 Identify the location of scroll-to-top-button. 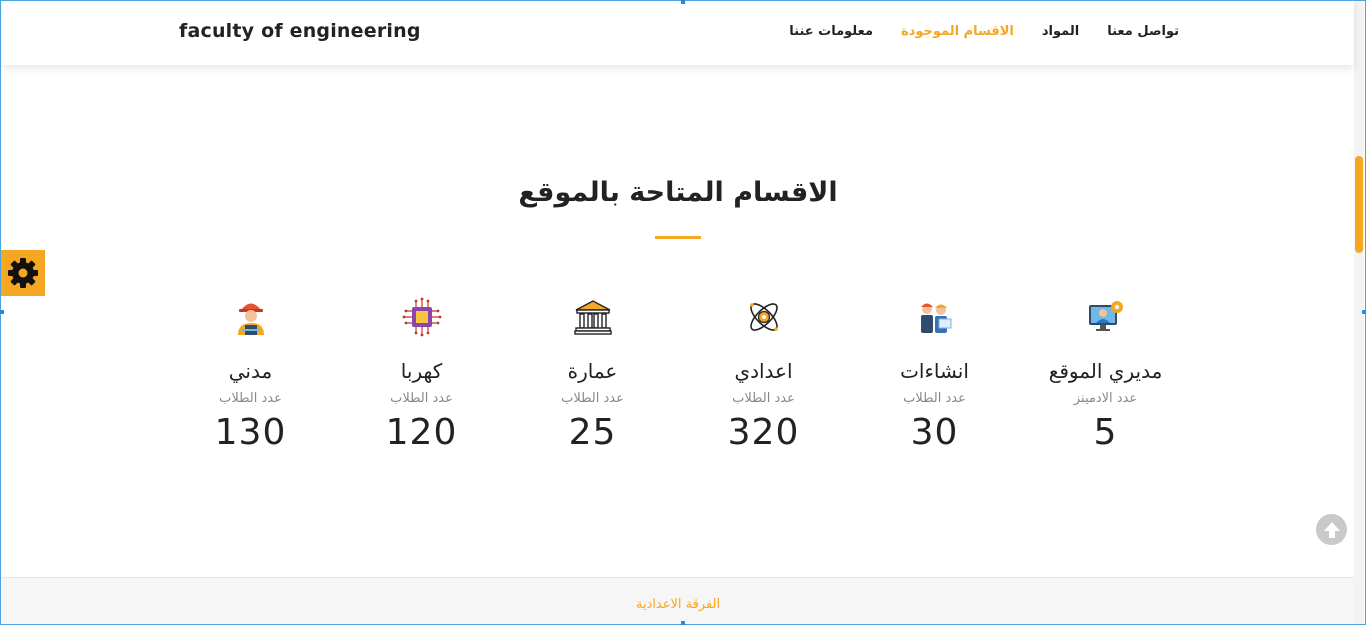
(1331, 529).